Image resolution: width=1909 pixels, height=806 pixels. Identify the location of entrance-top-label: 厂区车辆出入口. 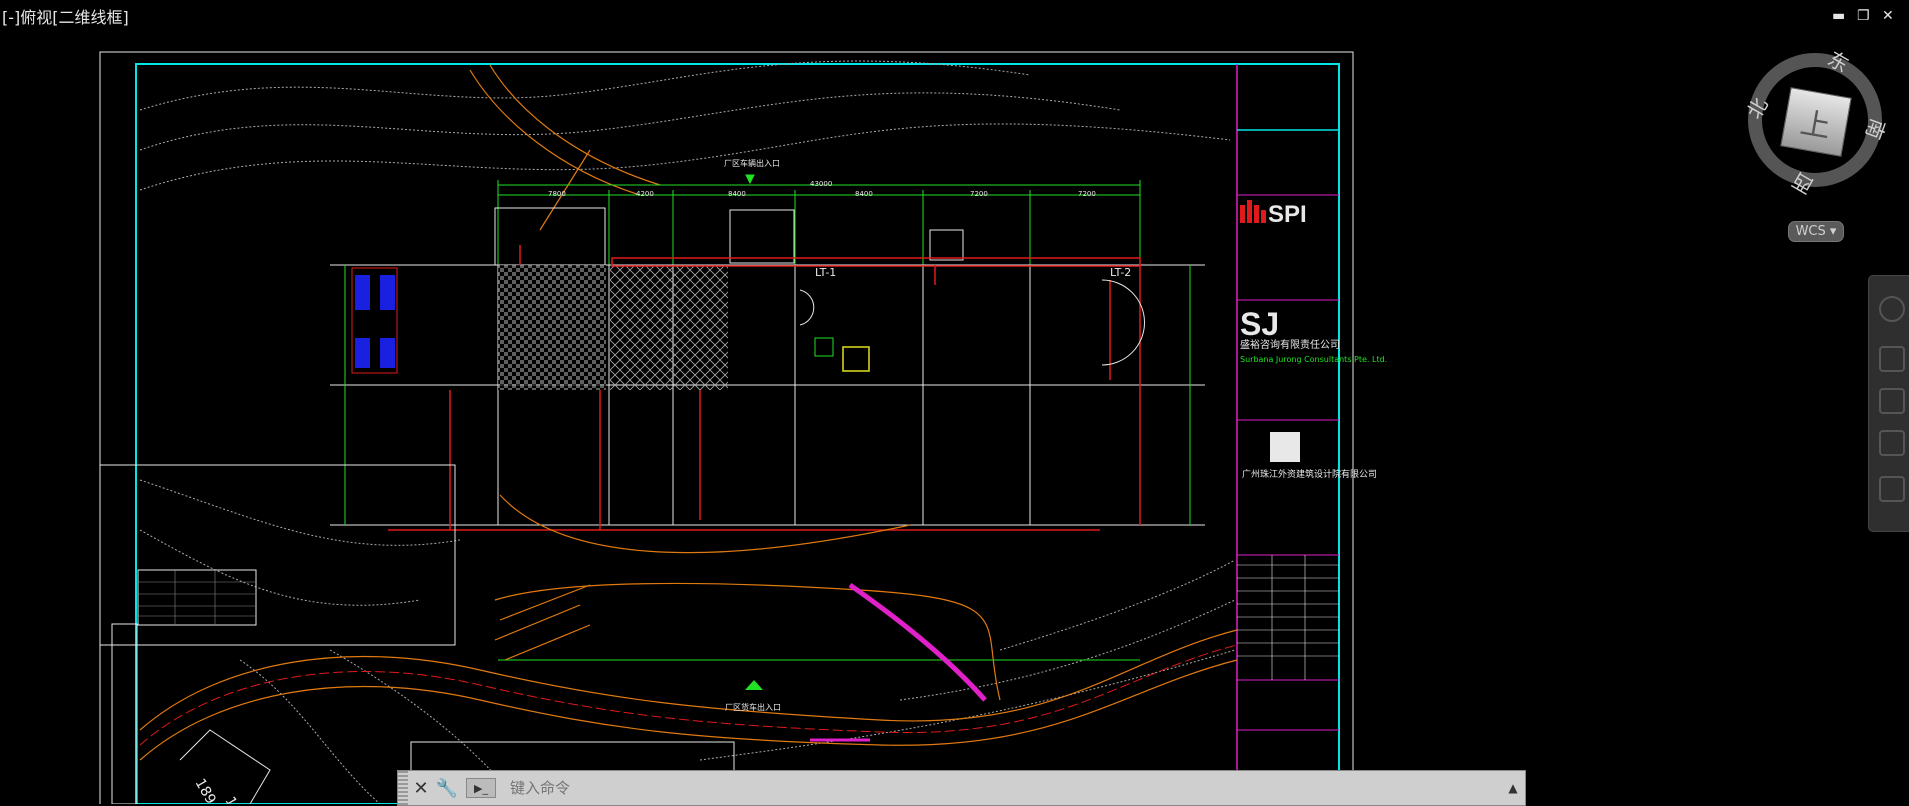
(752, 163).